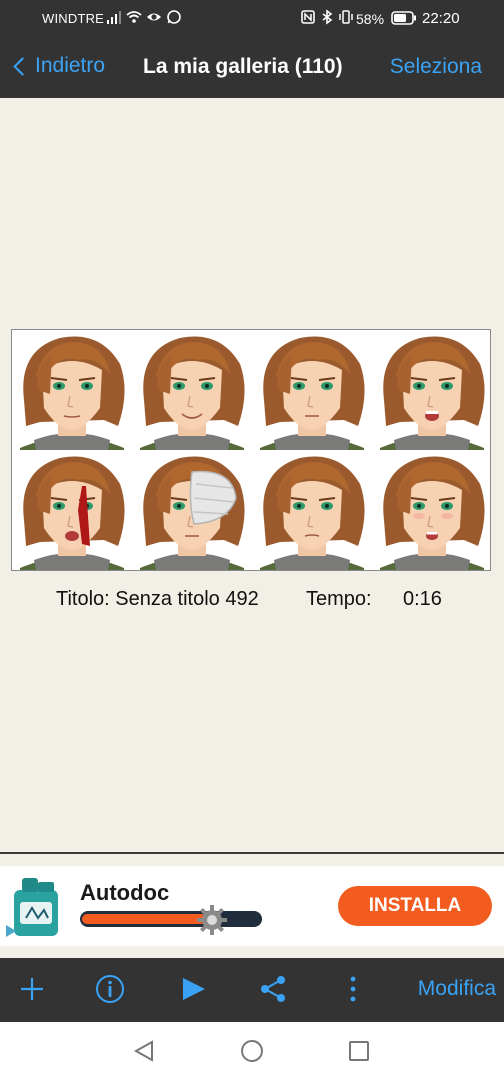  I want to click on back-button: Indietro, so click(59, 66).